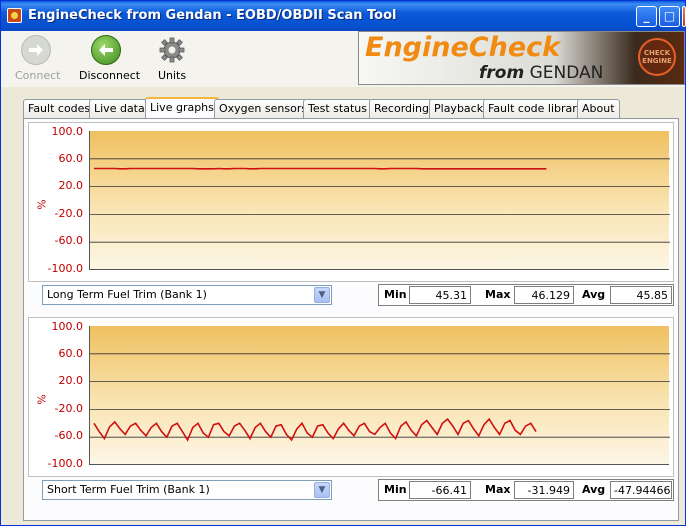 This screenshot has height=526, width=686. What do you see at coordinates (119, 109) in the screenshot?
I see `tab-live-data: Live data` at bounding box center [119, 109].